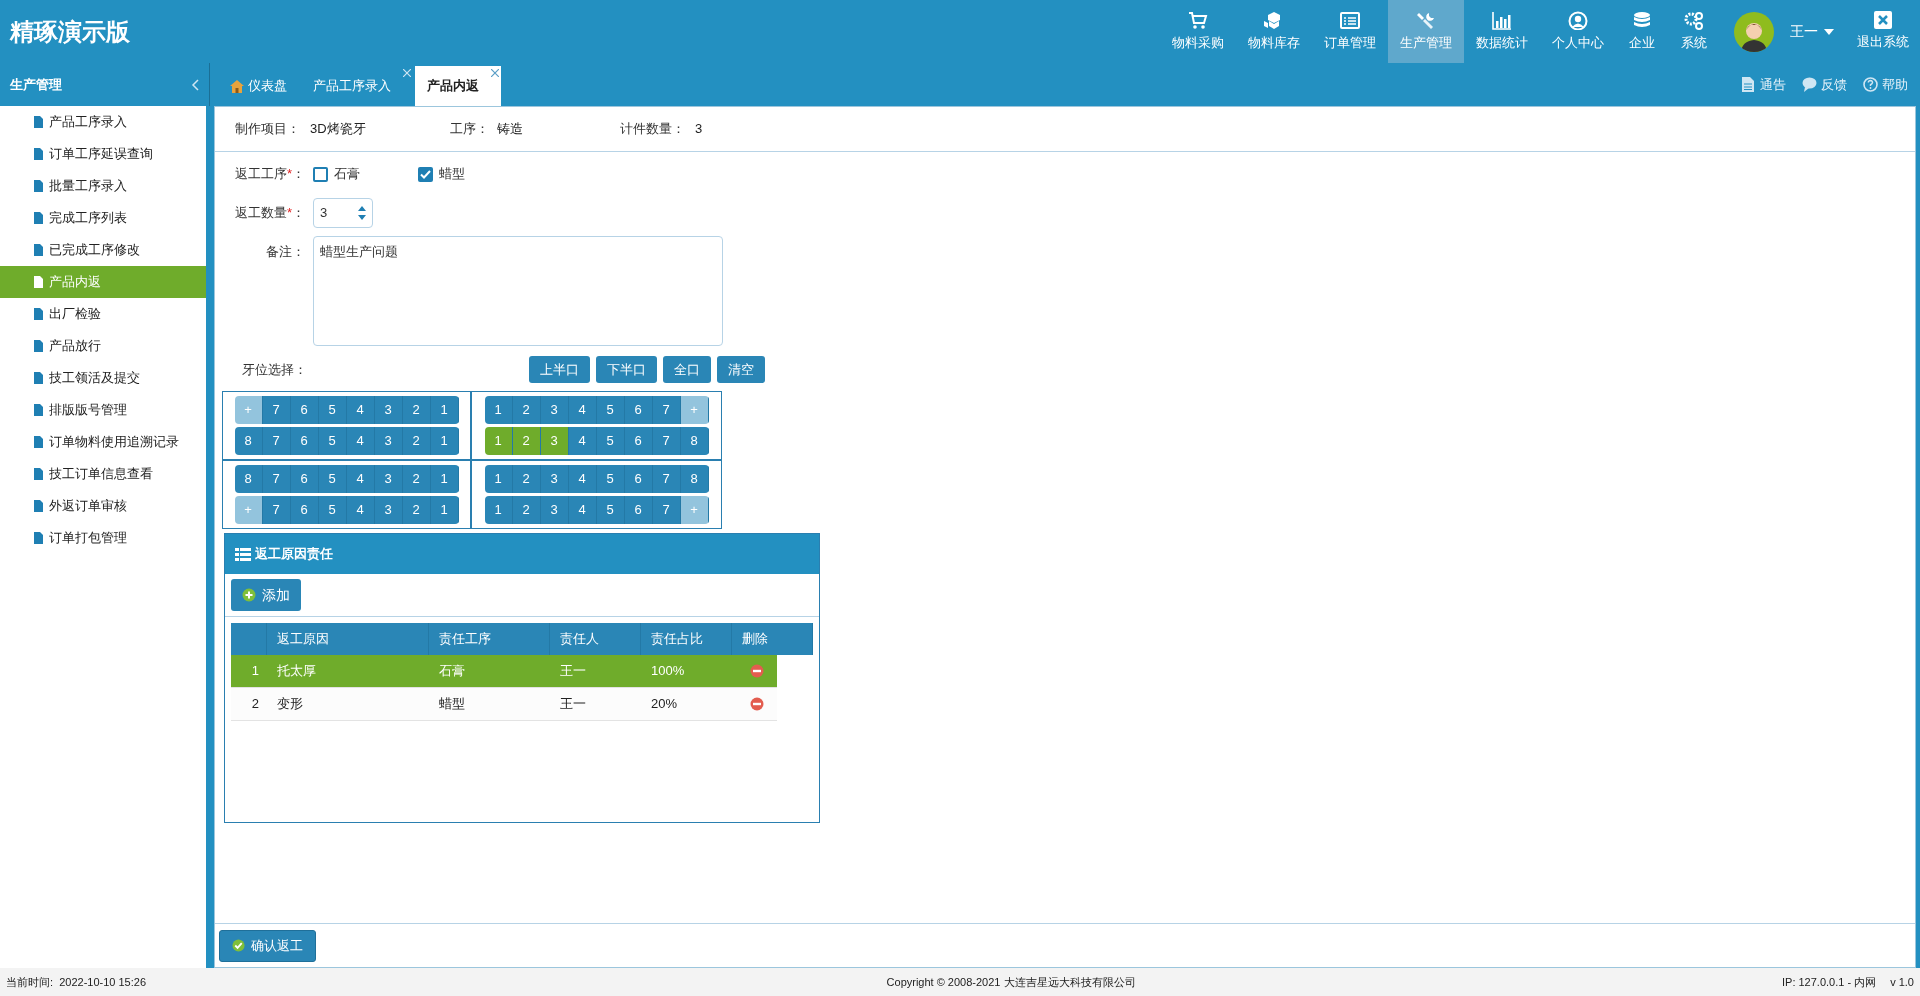 The width and height of the screenshot is (1920, 996). I want to click on header-link: 反馈, so click(1824, 84).